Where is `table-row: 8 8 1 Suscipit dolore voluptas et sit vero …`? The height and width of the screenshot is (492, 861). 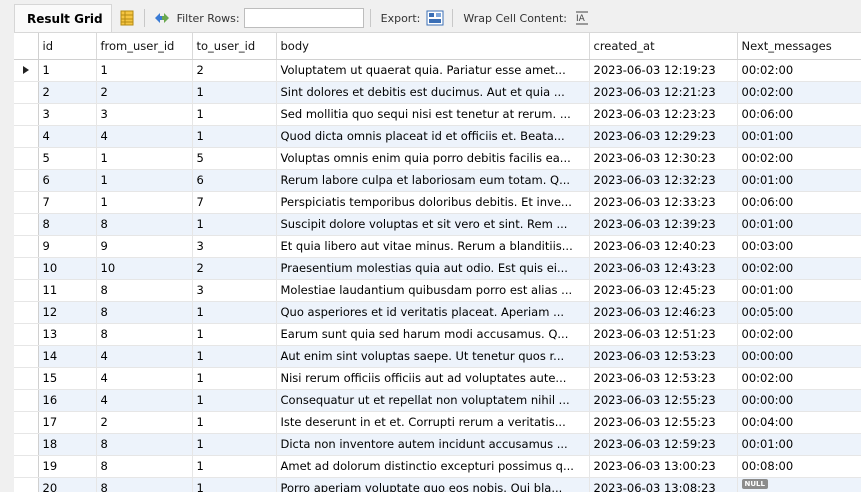
table-row: 8 8 1 Suscipit dolore voluptas et sit vero … is located at coordinates (437, 224).